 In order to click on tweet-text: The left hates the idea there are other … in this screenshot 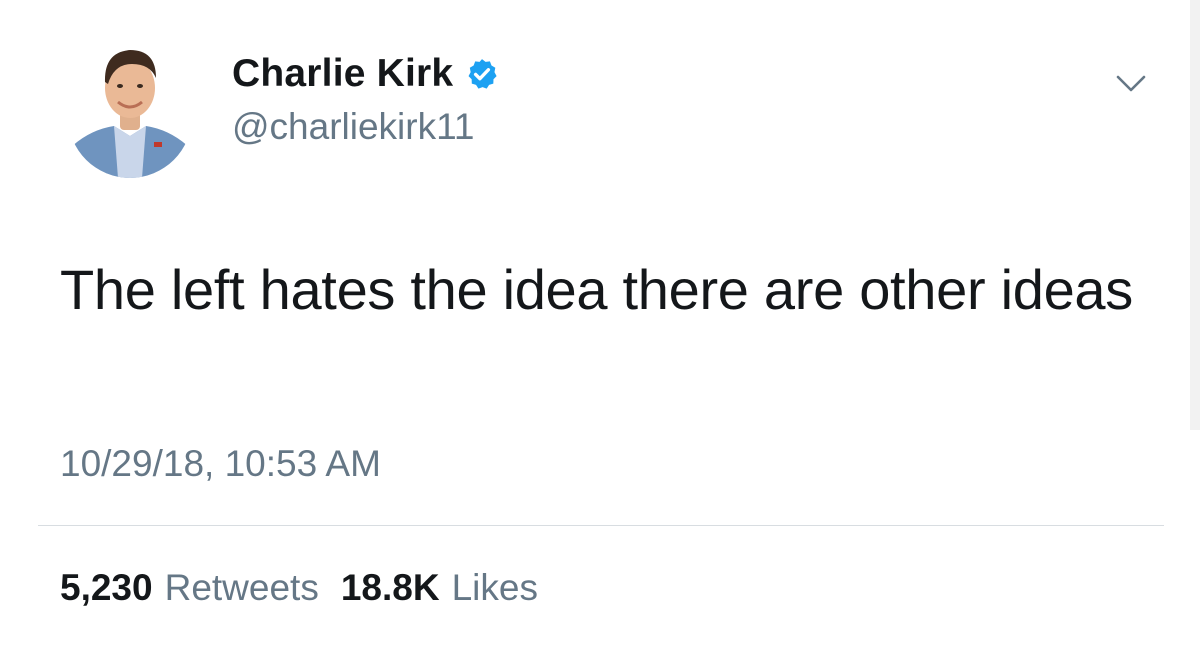, I will do `click(596, 289)`.